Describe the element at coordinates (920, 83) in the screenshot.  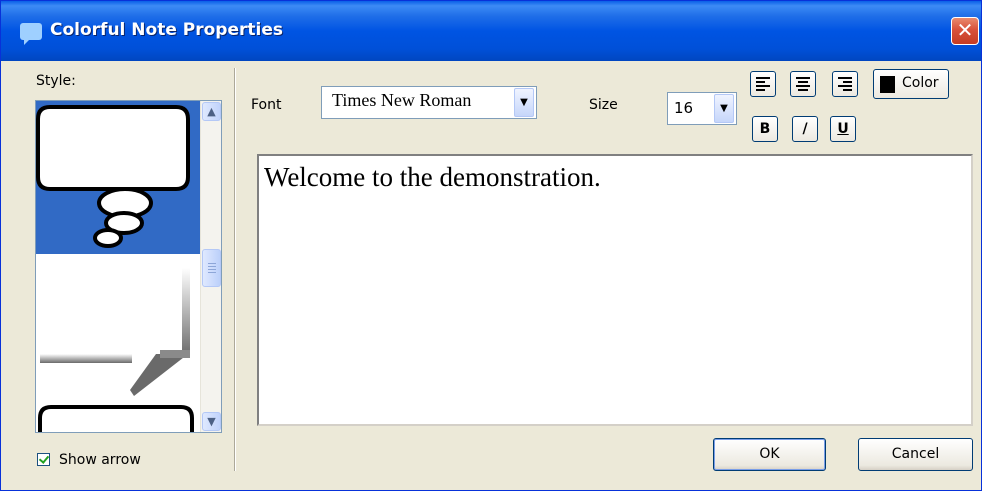
I see `color-button-label: Color` at that location.